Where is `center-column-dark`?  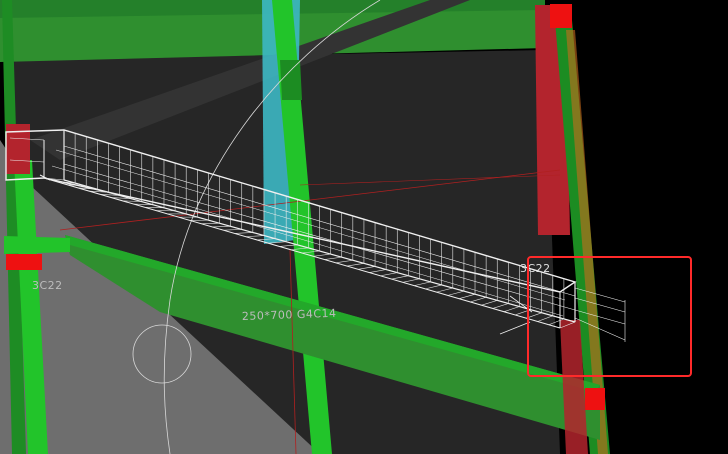 center-column-dark is located at coordinates (291, 80).